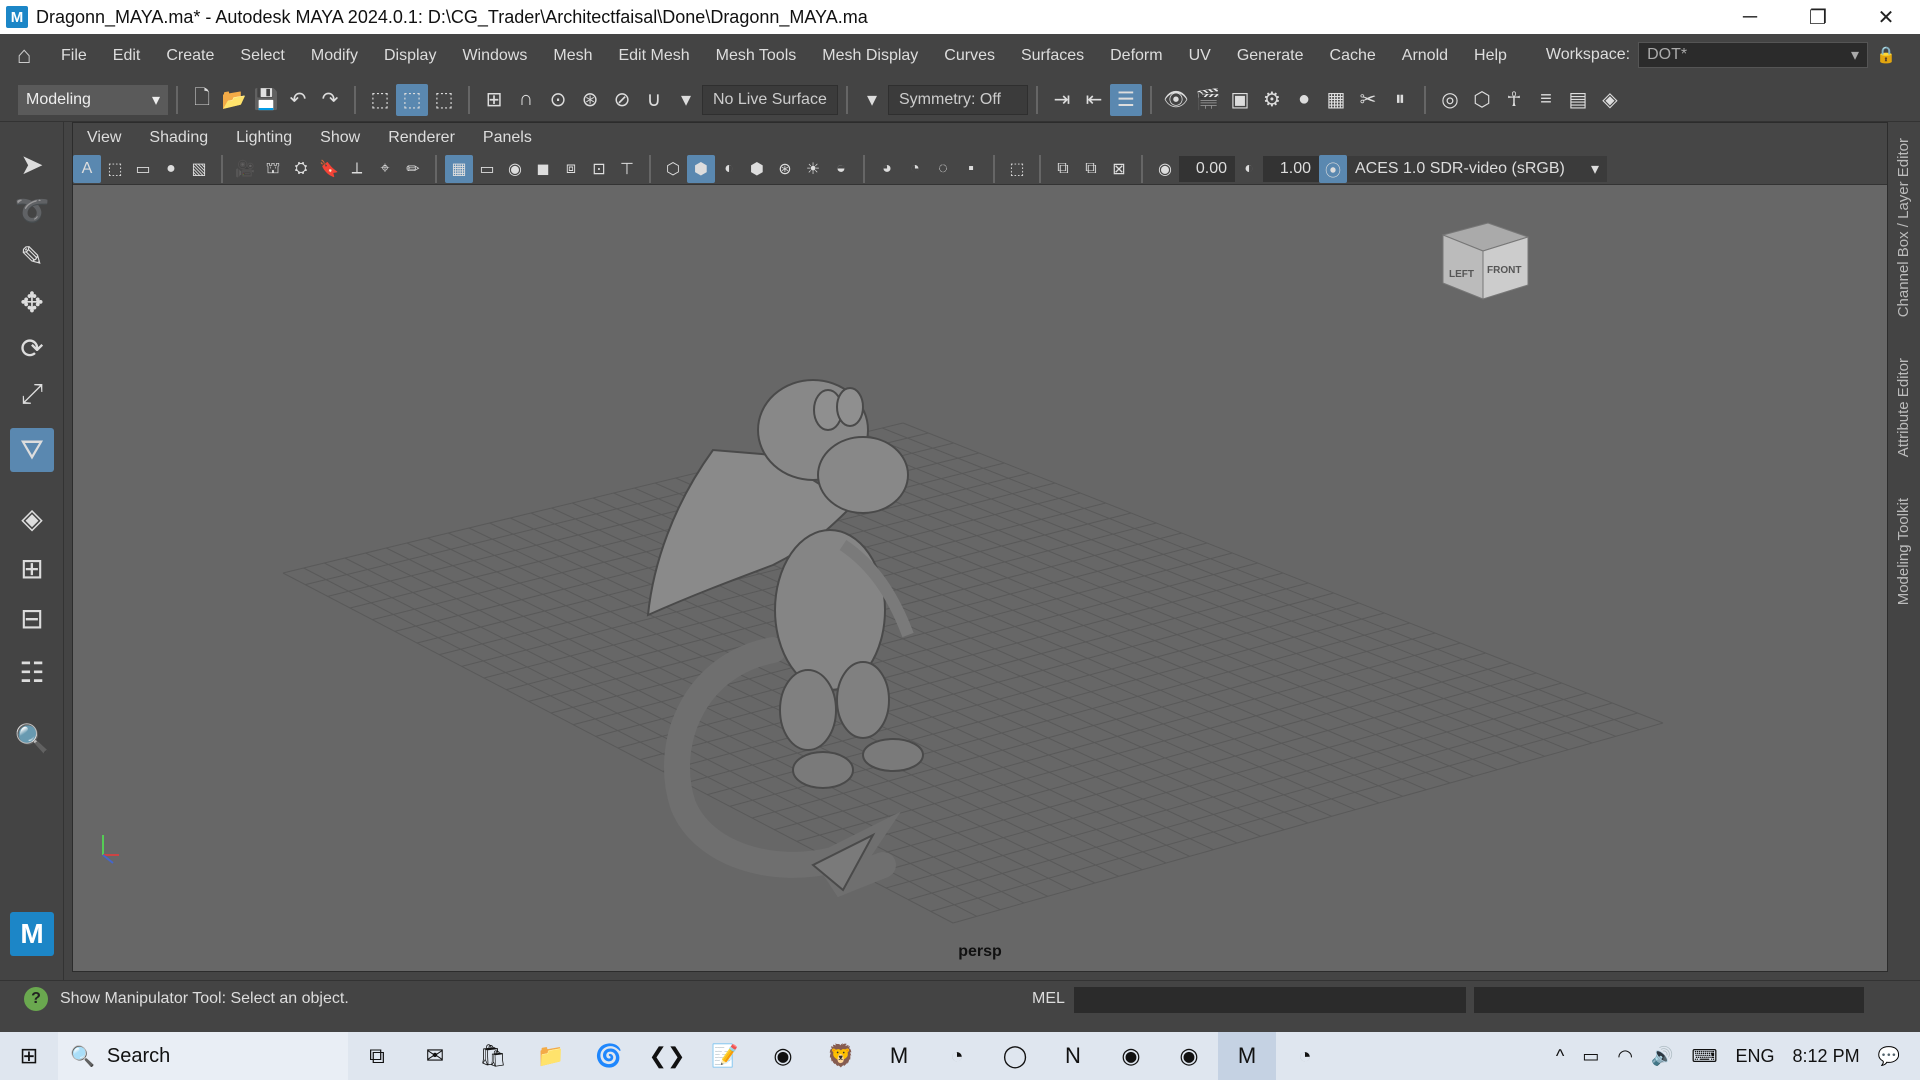 This screenshot has height=1080, width=1920. I want to click on lock-icon: 🔒, so click(1886, 55).